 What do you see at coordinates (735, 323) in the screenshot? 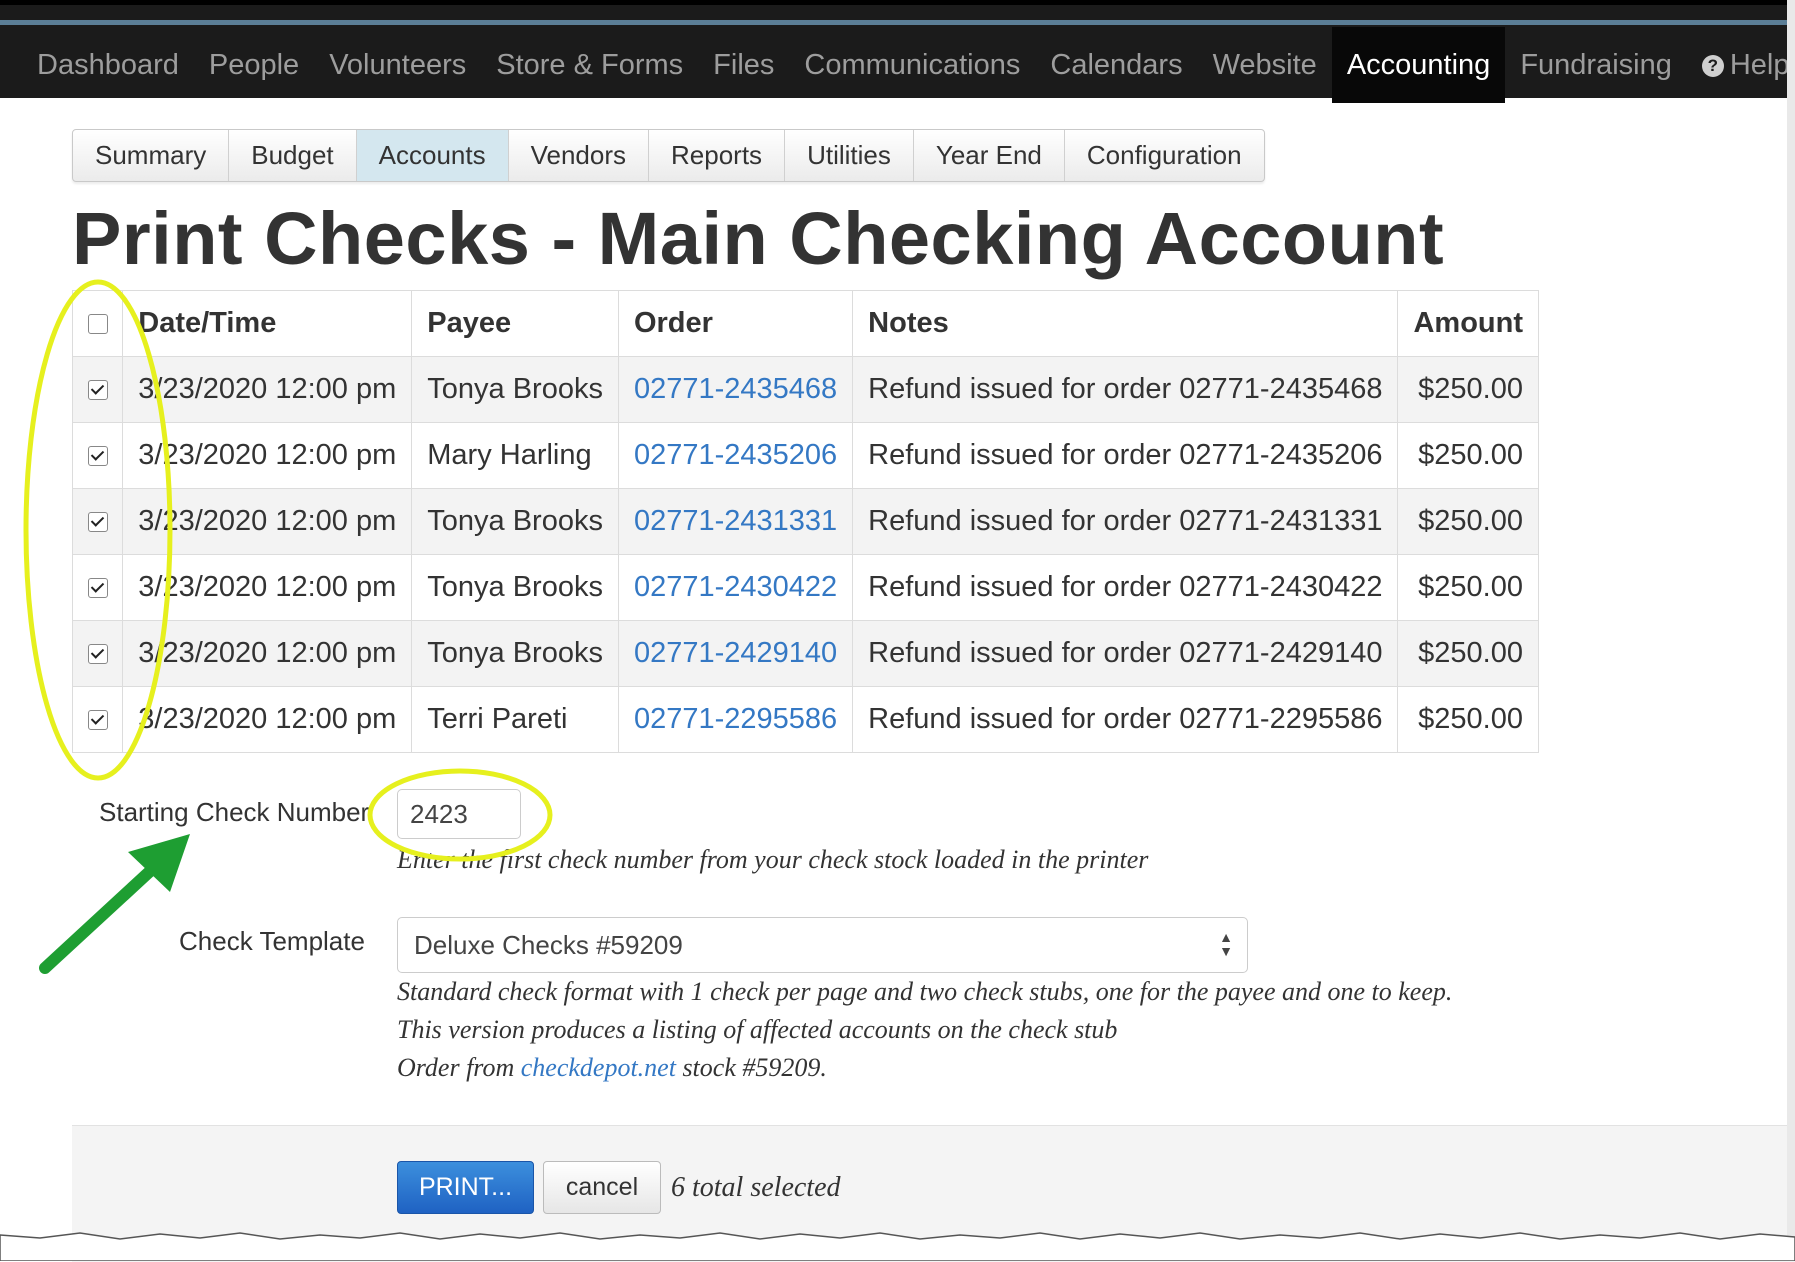
I see `header-order: Order` at bounding box center [735, 323].